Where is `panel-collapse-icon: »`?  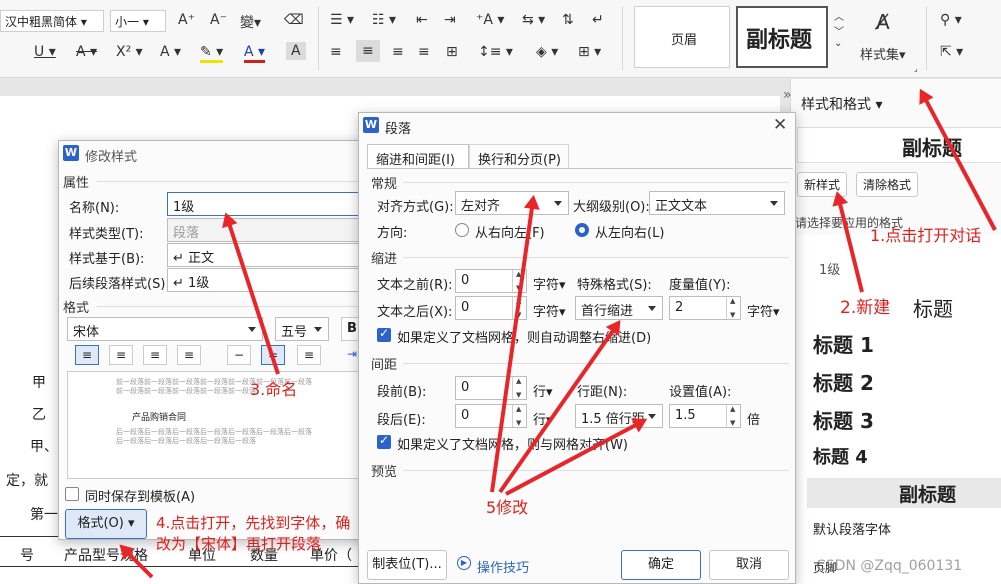
panel-collapse-icon: » is located at coordinates (787, 95).